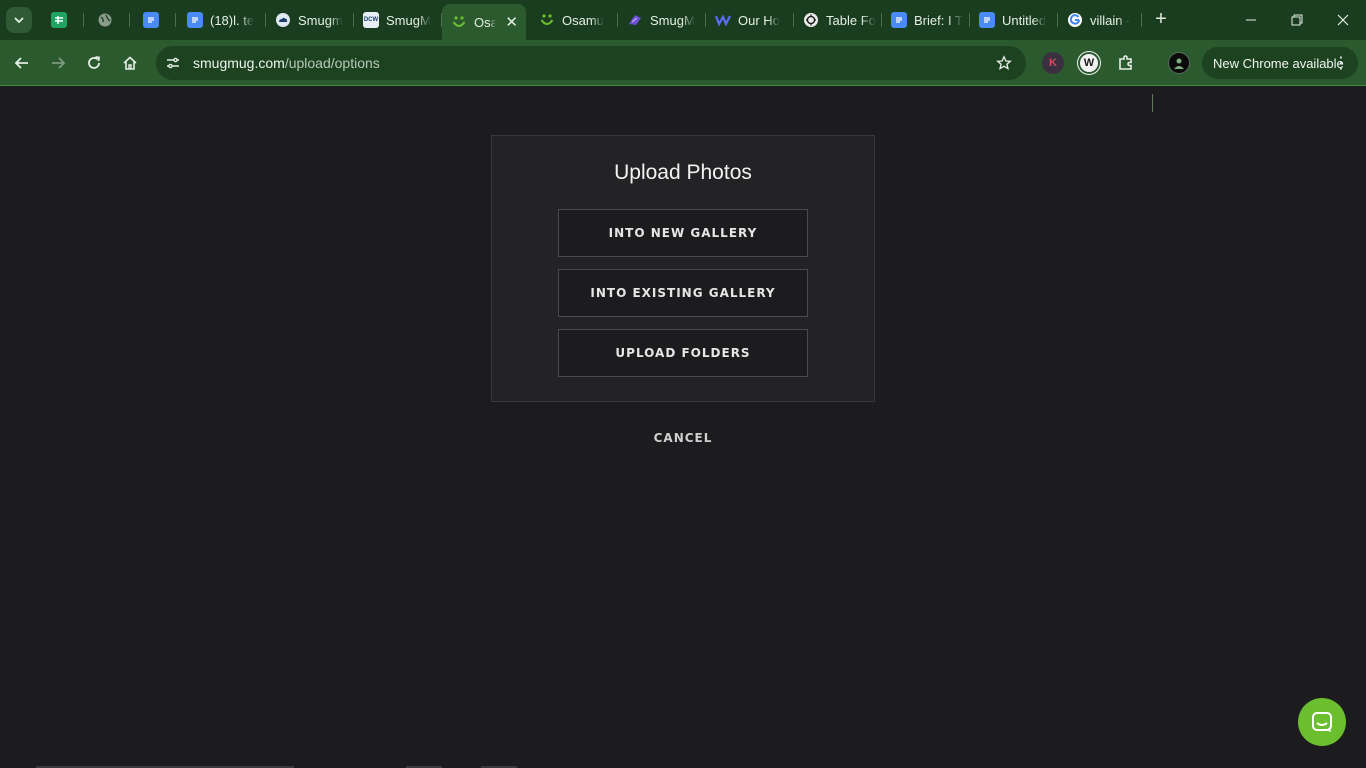 Image resolution: width=1366 pixels, height=768 pixels. What do you see at coordinates (1014, 20) in the screenshot?
I see `tab-untitled: Untitled` at bounding box center [1014, 20].